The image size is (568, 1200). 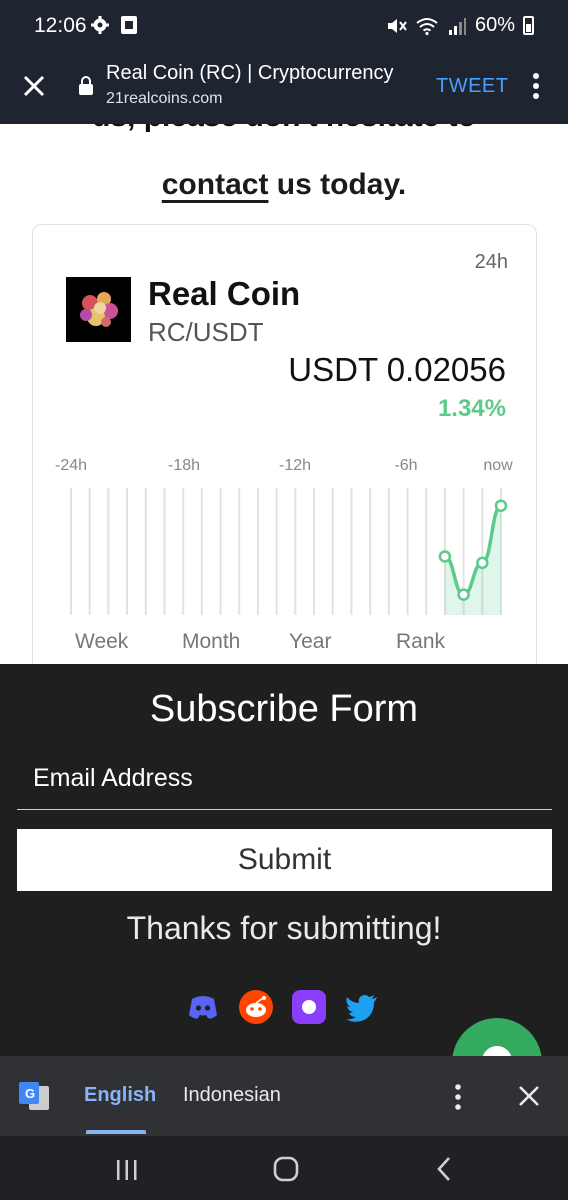 What do you see at coordinates (285, 645) in the screenshot?
I see `chart-tabs: Week Month Year Rank` at bounding box center [285, 645].